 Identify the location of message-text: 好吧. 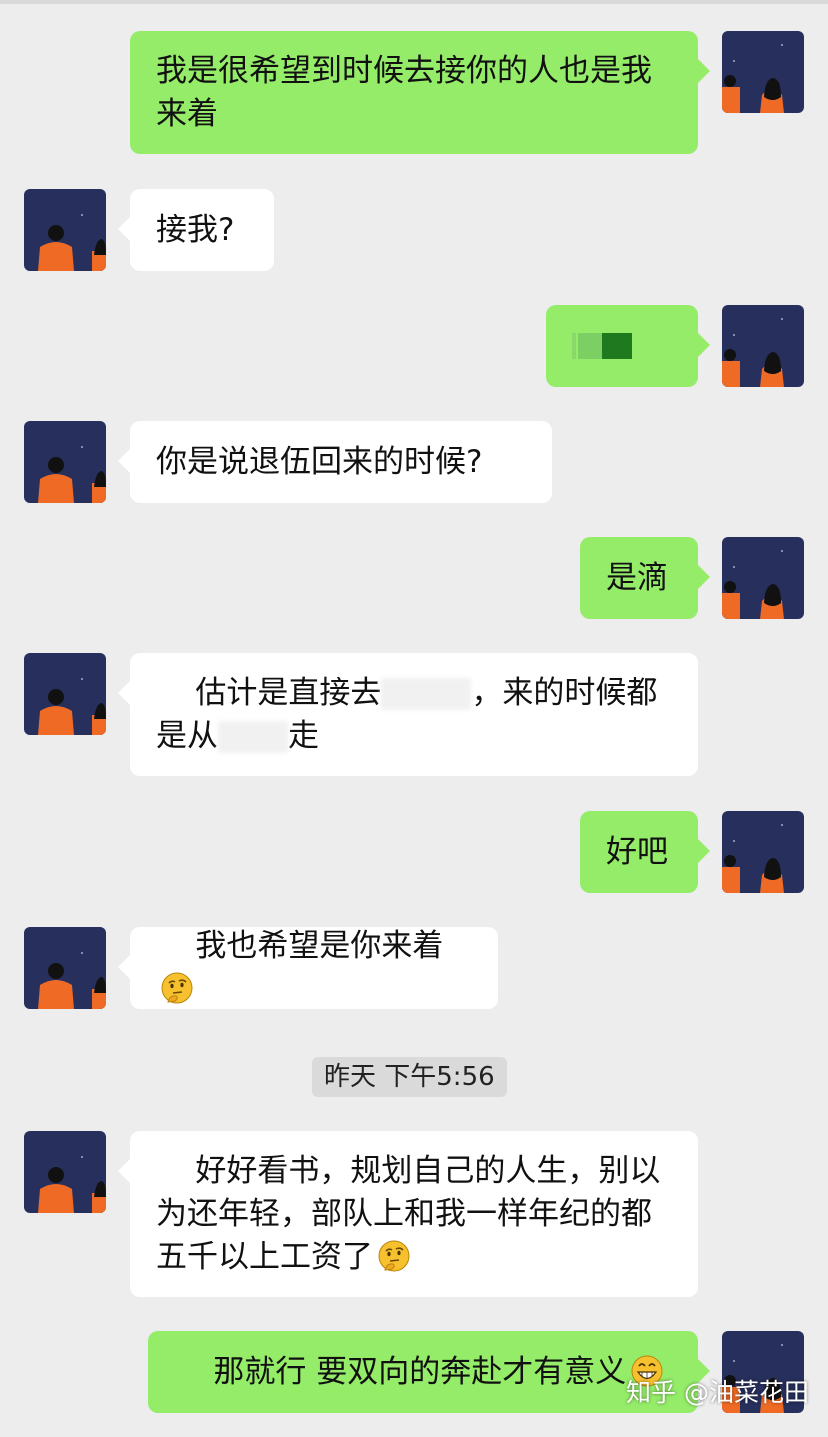
(637, 851).